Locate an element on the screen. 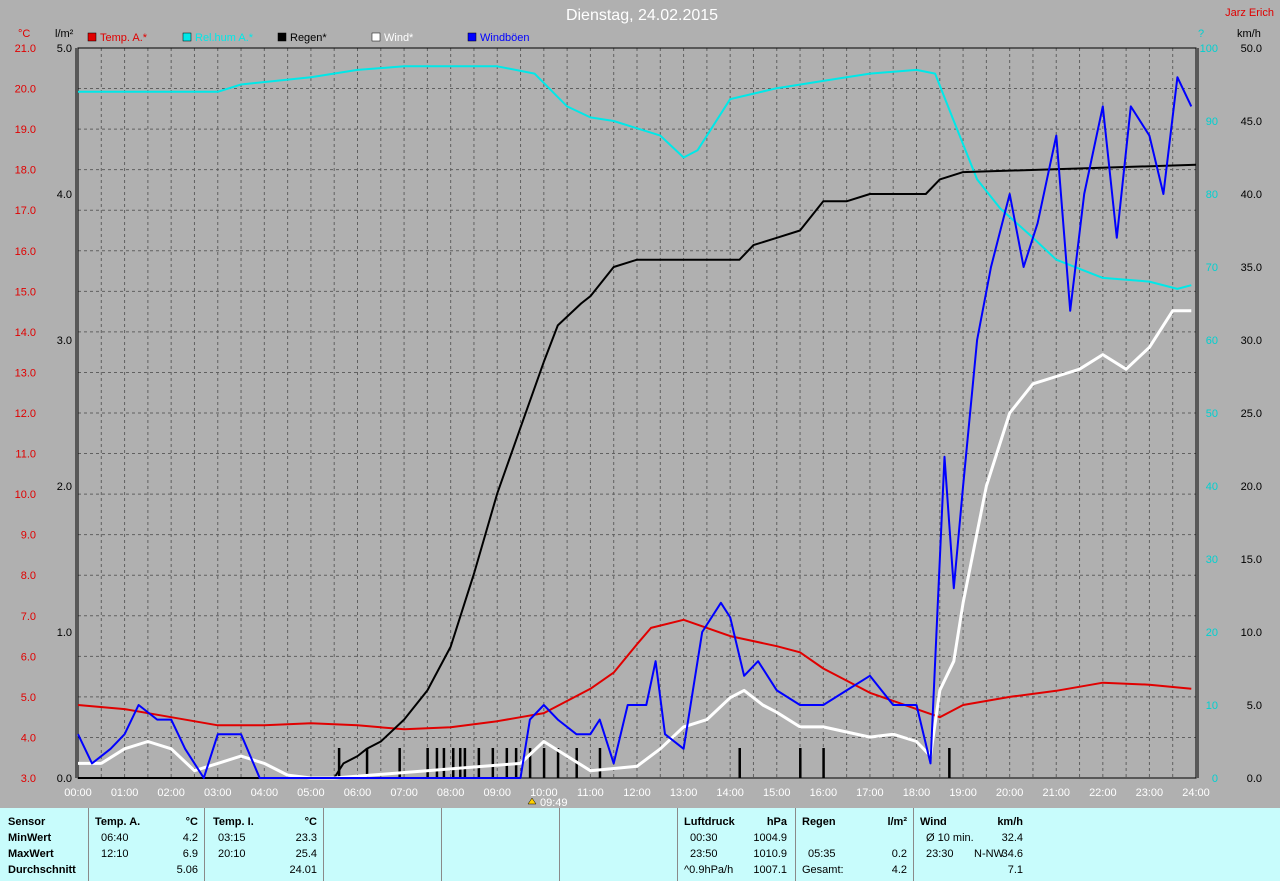  secondary-tick-label: 80 is located at coordinates (1212, 195).